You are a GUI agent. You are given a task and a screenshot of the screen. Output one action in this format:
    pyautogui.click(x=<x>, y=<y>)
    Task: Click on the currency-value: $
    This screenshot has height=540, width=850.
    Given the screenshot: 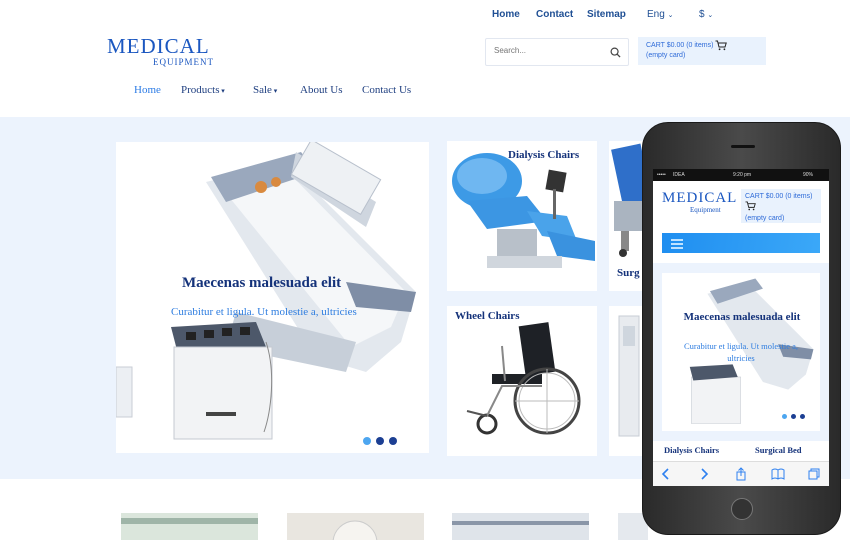 What is the action you would take?
    pyautogui.click(x=702, y=14)
    